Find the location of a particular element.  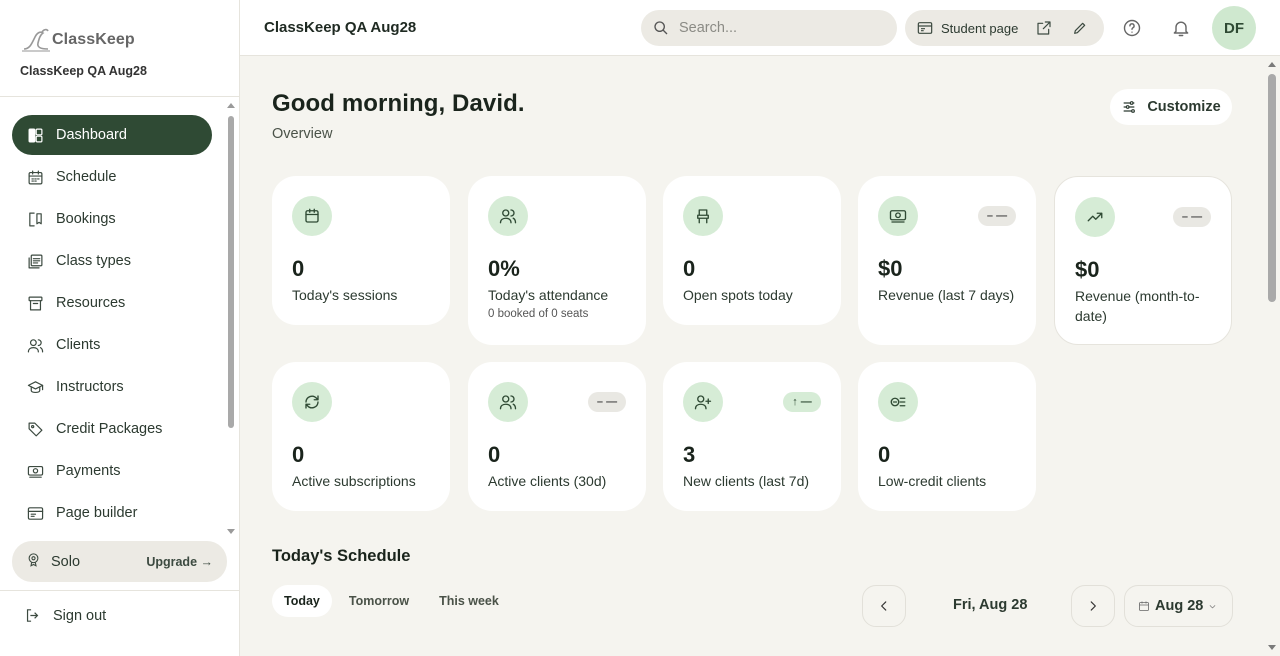

plan-icon is located at coordinates (33, 562).